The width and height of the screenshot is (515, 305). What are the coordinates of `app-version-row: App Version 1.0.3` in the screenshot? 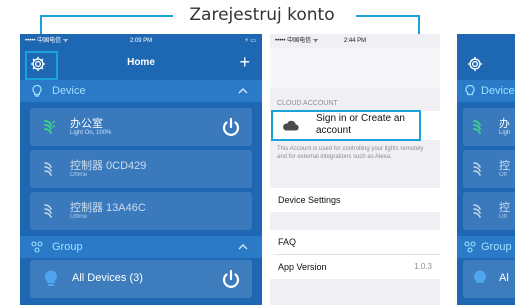 It's located at (355, 267).